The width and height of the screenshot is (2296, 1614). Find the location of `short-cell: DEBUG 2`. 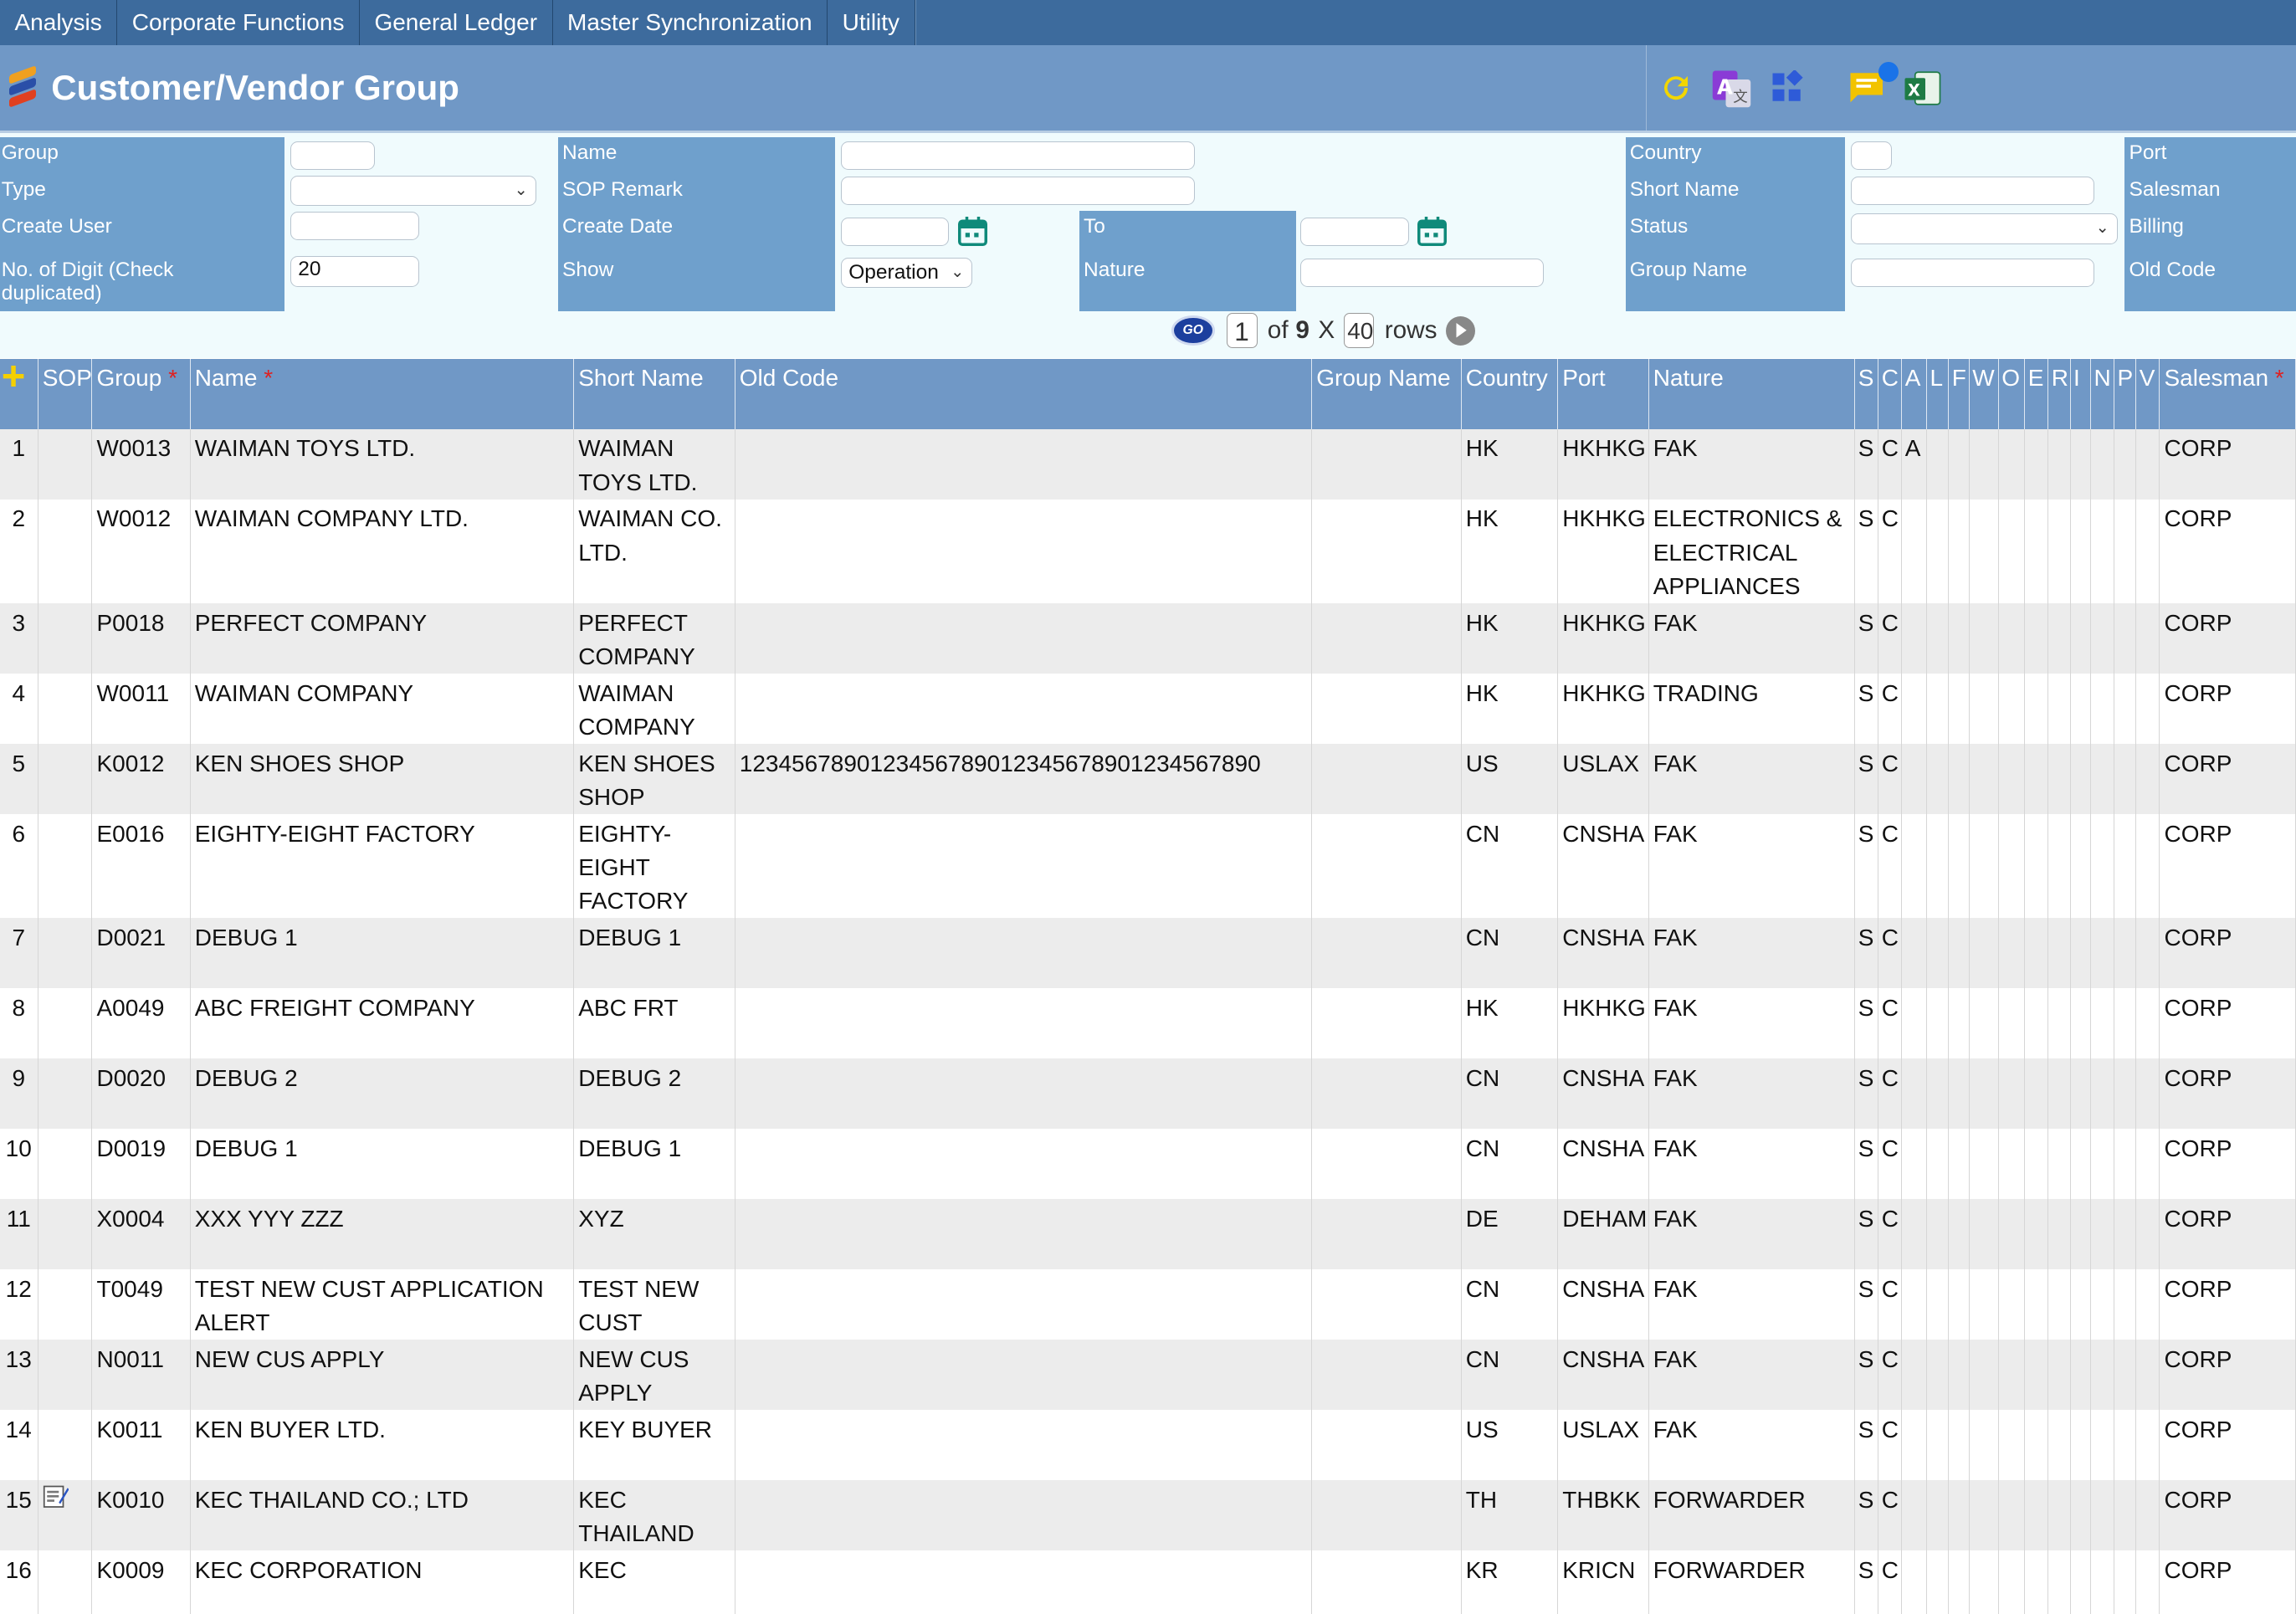

short-cell: DEBUG 2 is located at coordinates (654, 1094).